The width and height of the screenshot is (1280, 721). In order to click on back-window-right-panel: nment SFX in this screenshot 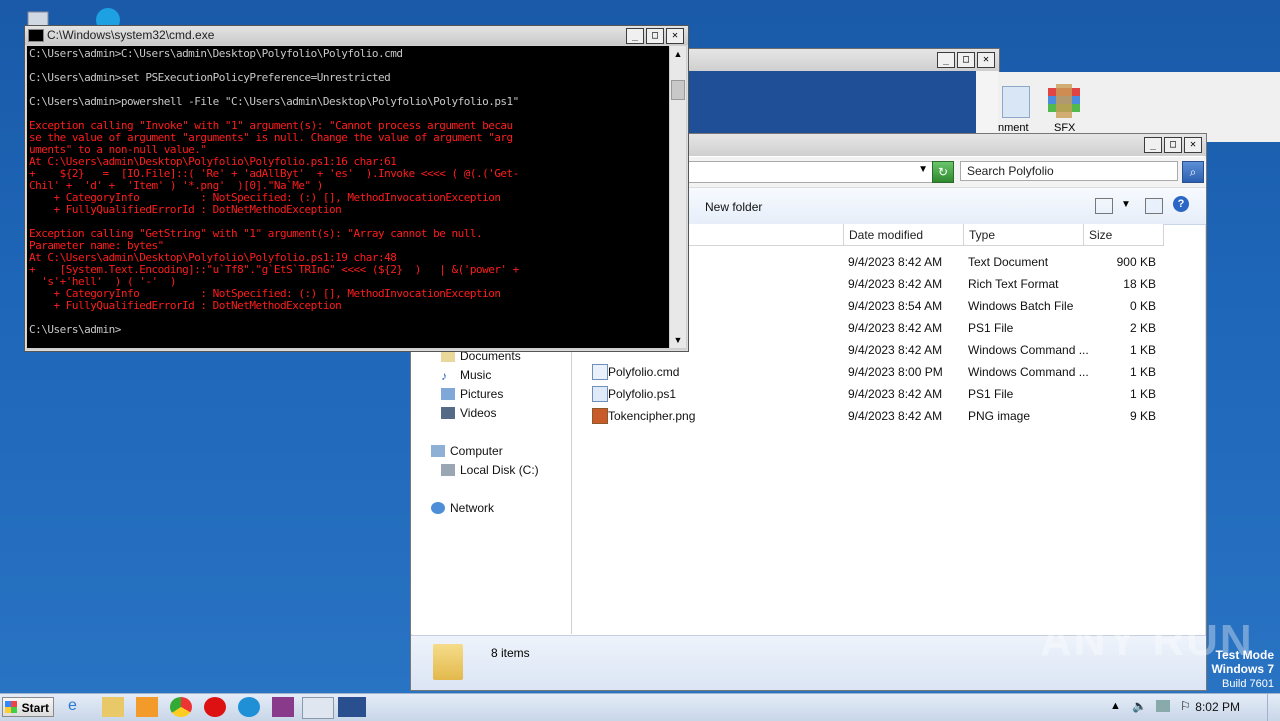, I will do `click(1139, 107)`.